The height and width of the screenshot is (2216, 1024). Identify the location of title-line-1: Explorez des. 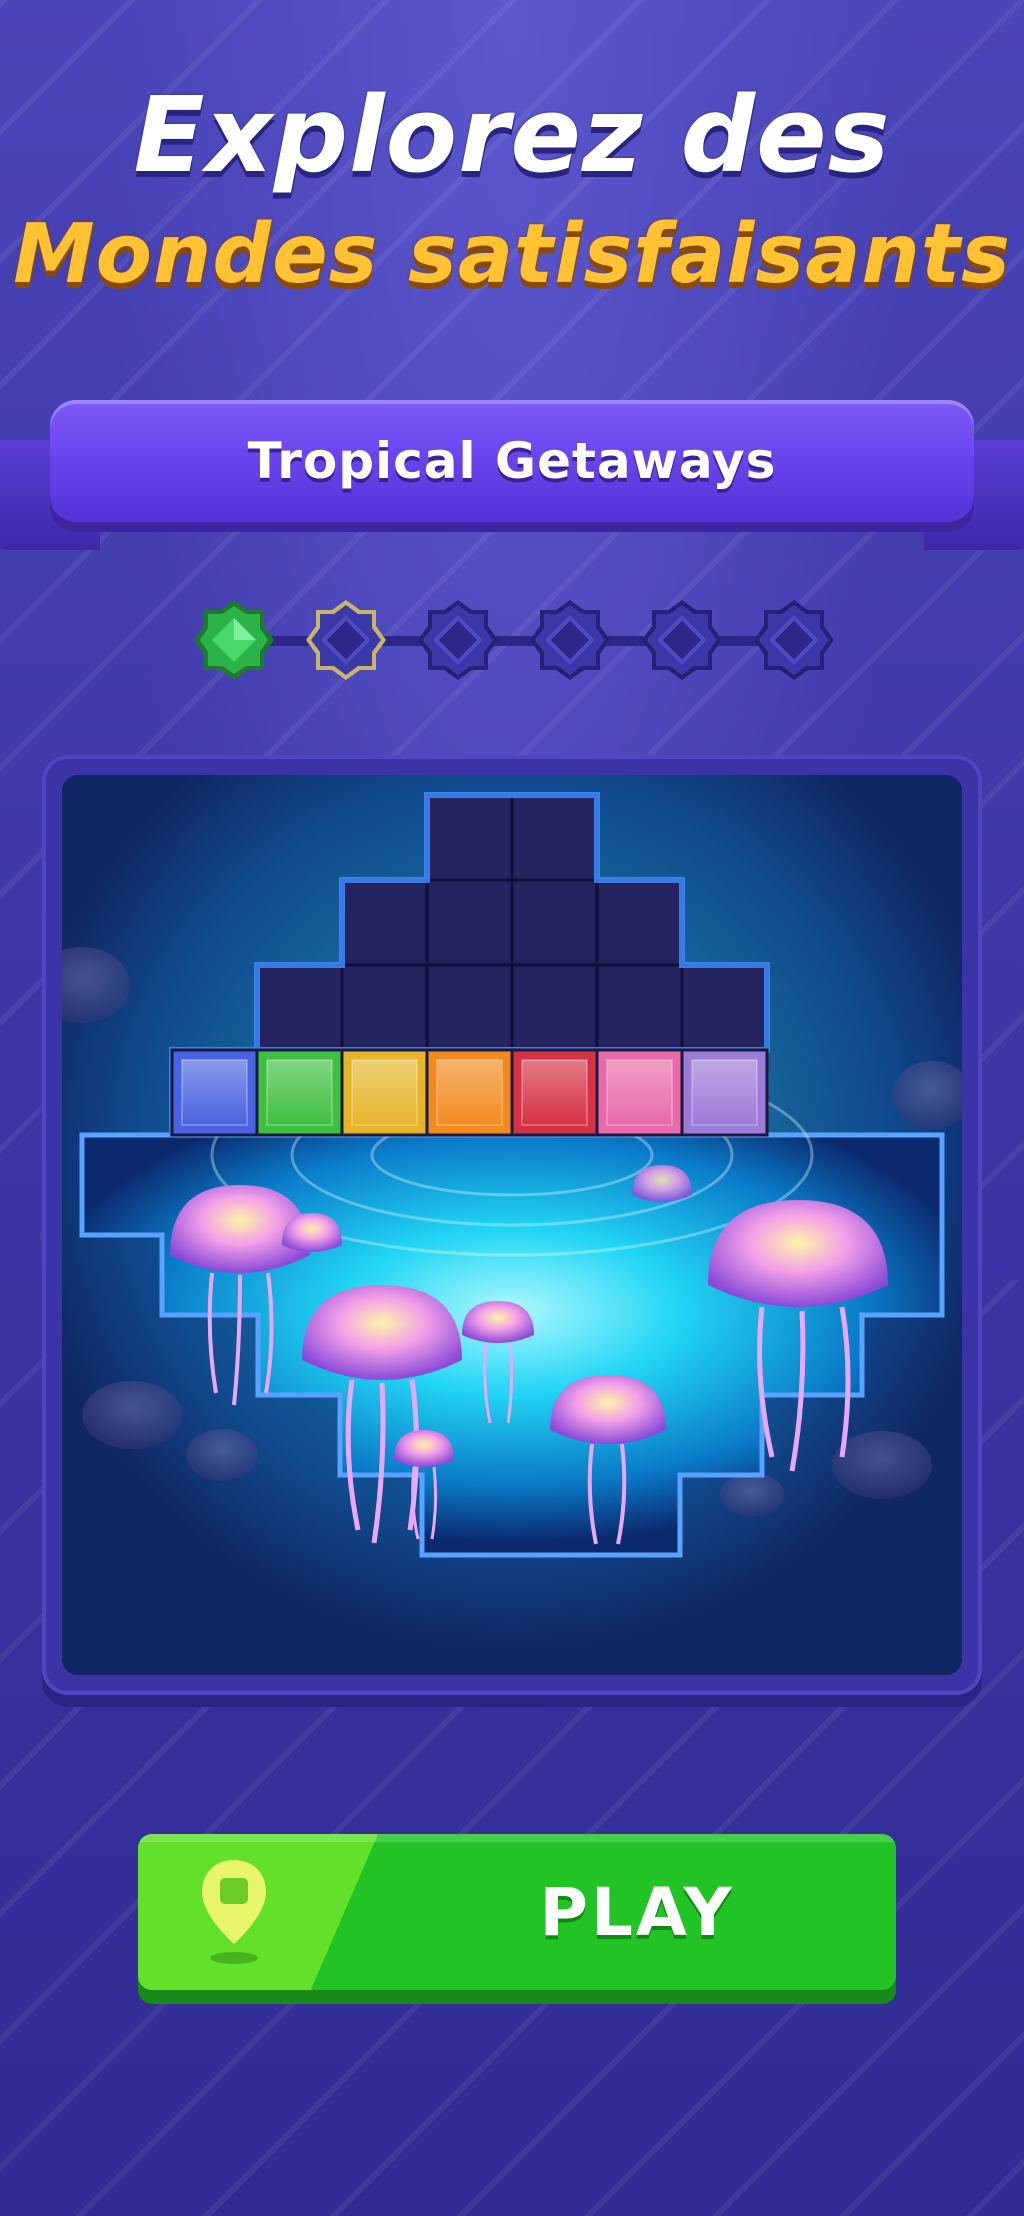
(512, 135).